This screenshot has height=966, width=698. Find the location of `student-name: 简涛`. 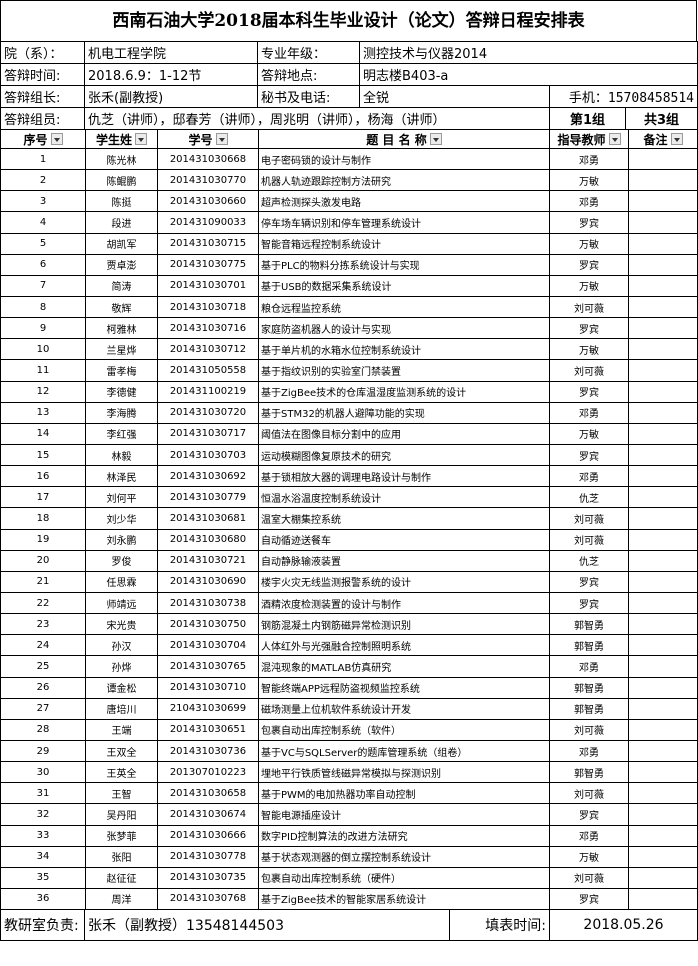

student-name: 简涛 is located at coordinates (121, 285).